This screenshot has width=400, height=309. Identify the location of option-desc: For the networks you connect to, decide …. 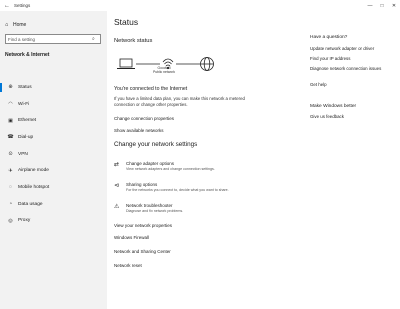
(177, 190).